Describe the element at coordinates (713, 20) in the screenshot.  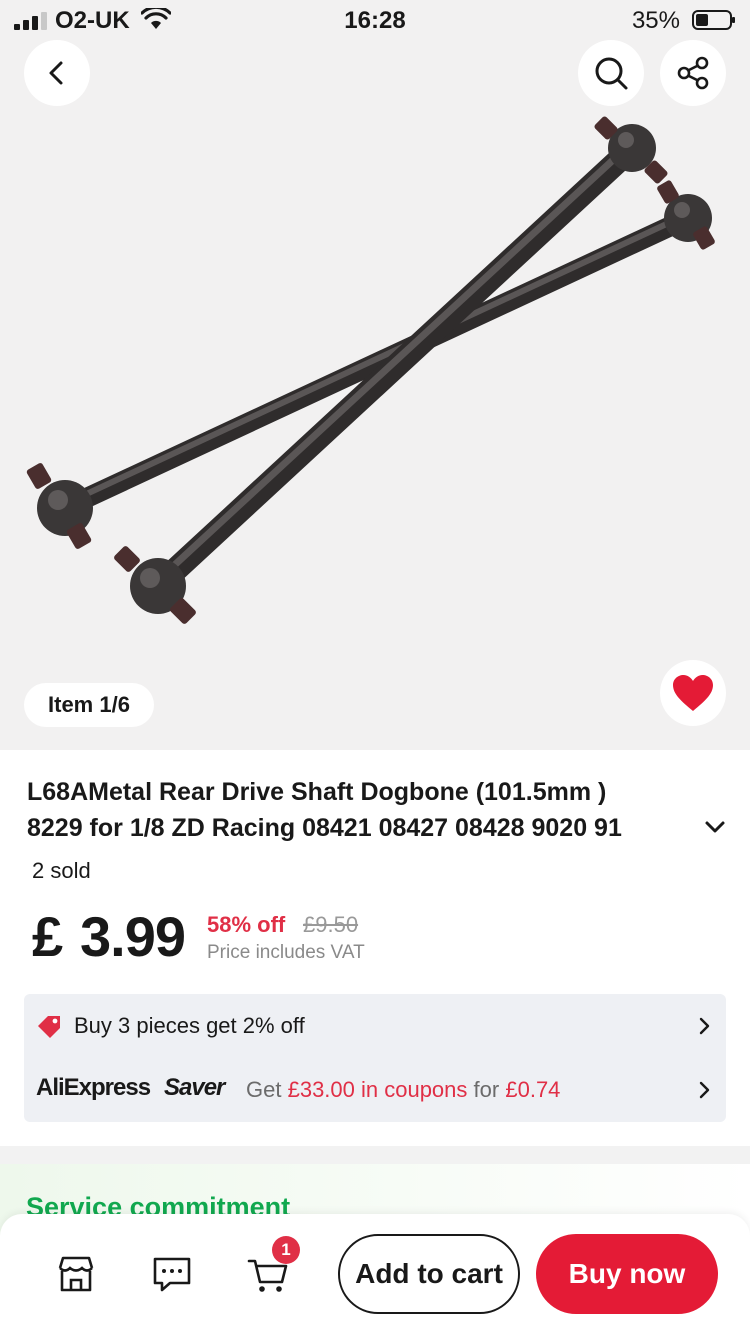
I see `battery-icon` at that location.